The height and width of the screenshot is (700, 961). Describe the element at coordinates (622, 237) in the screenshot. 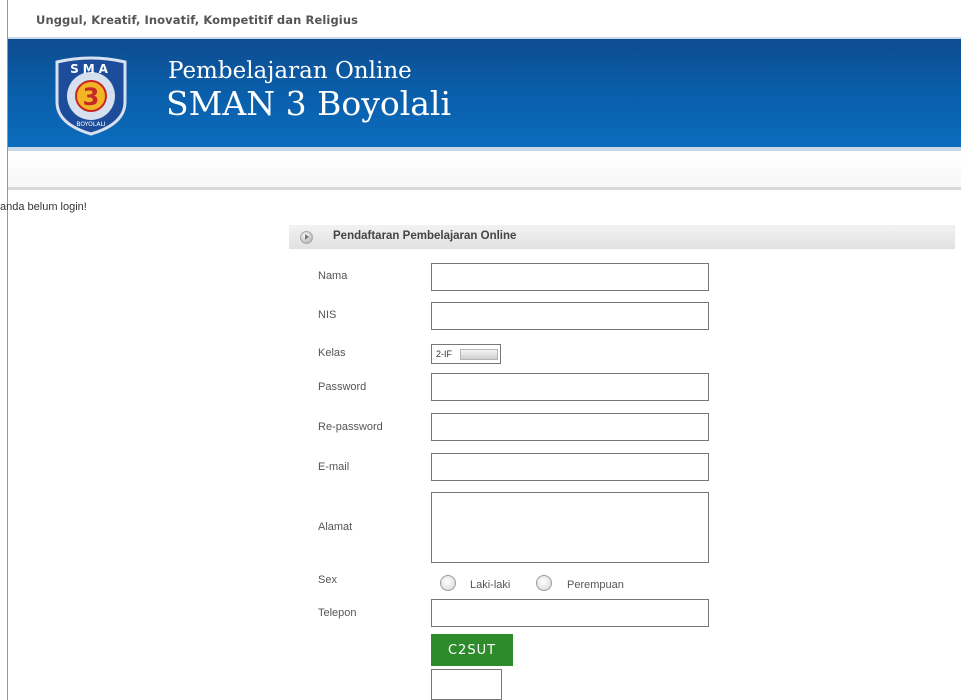

I see `form-section-header: Pendaftaran Pembelajaran Online` at that location.